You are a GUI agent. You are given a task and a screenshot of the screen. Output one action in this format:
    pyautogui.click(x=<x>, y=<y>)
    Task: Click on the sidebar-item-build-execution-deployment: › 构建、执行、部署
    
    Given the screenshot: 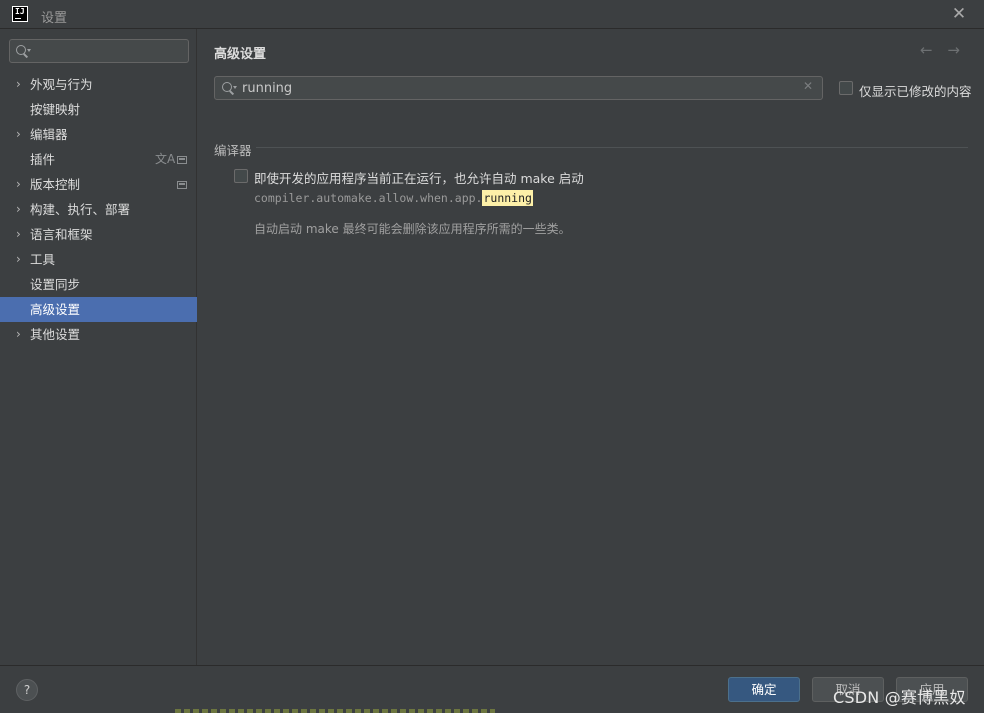 What is the action you would take?
    pyautogui.click(x=98, y=209)
    